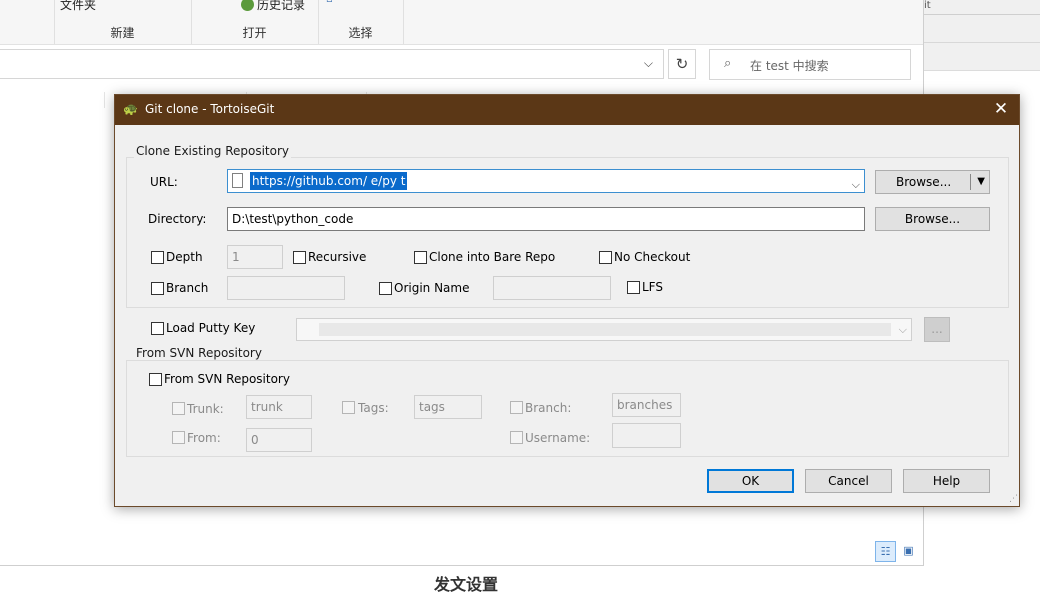 This screenshot has height=595, width=1040. I want to click on column-divider, so click(104, 100).